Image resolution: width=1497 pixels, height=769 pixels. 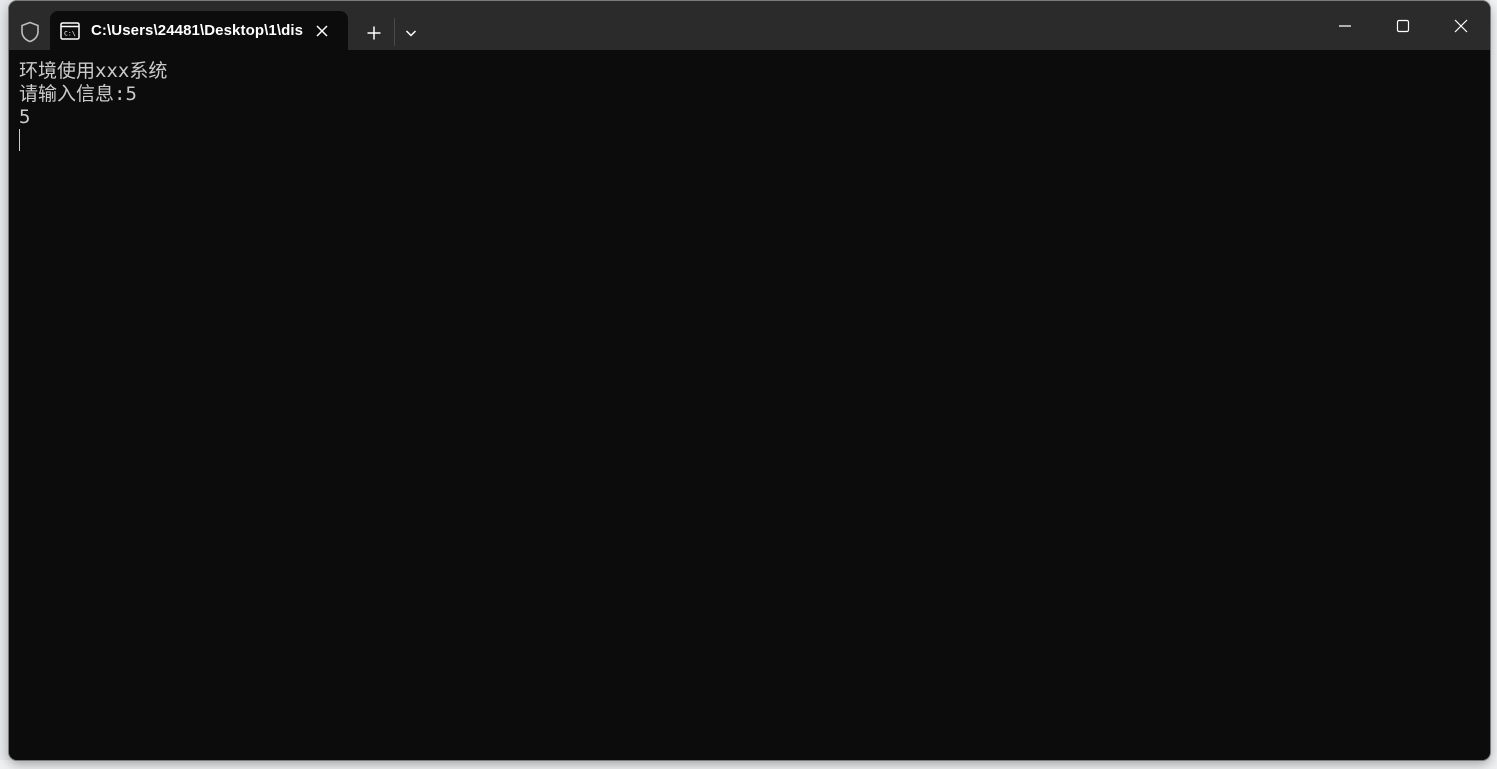 What do you see at coordinates (1493, 384) in the screenshot?
I see `desktop-edge-right` at bounding box center [1493, 384].